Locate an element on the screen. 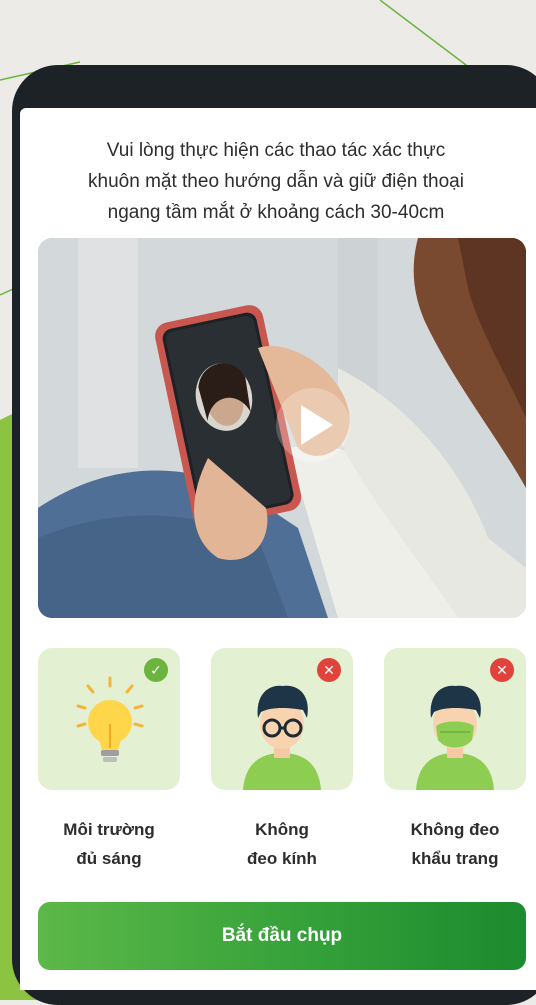 This screenshot has width=536, height=1005. check-icon: ✓ is located at coordinates (156, 670).